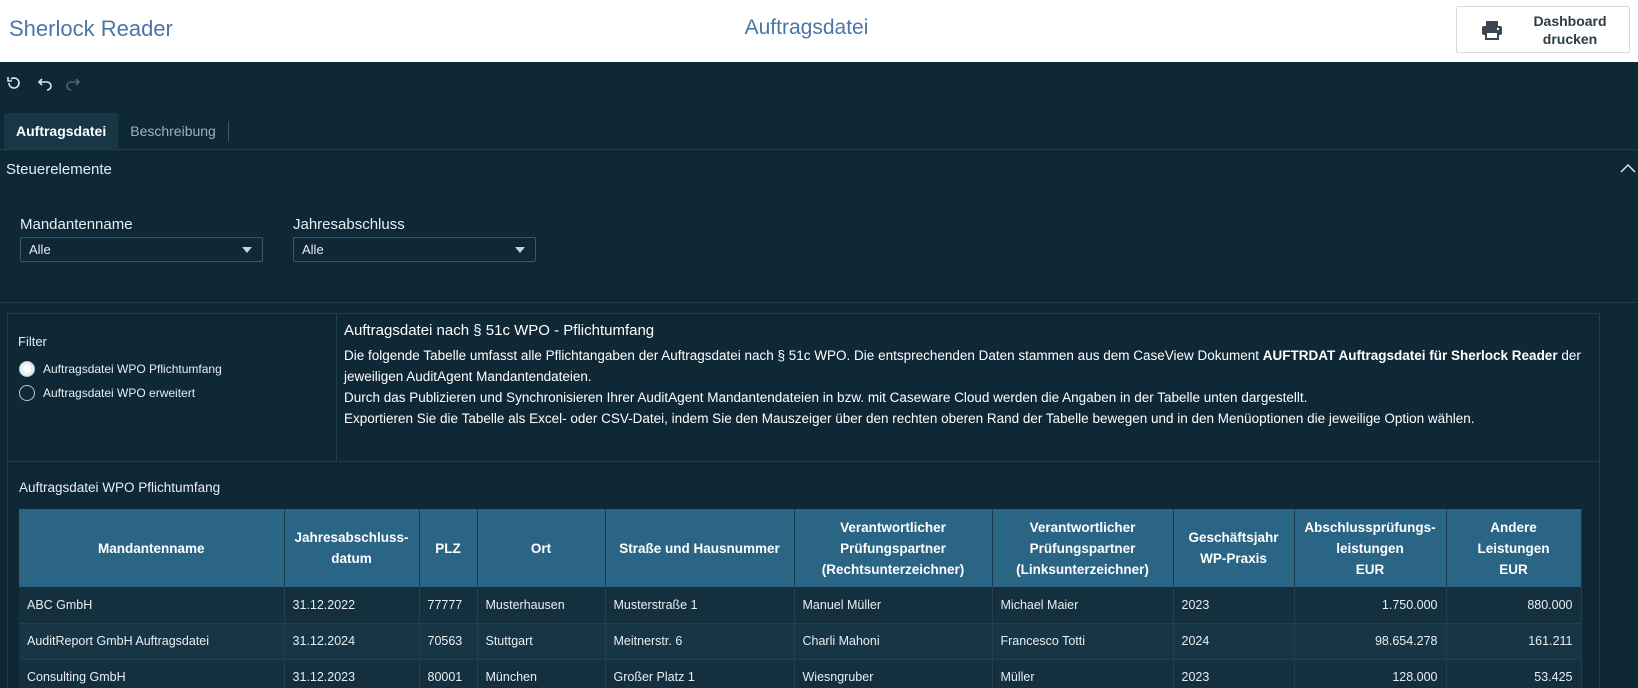 The image size is (1638, 688). Describe the element at coordinates (120, 487) in the screenshot. I see `table-title: Auftragsdatei WPO Pflichtumfang` at that location.